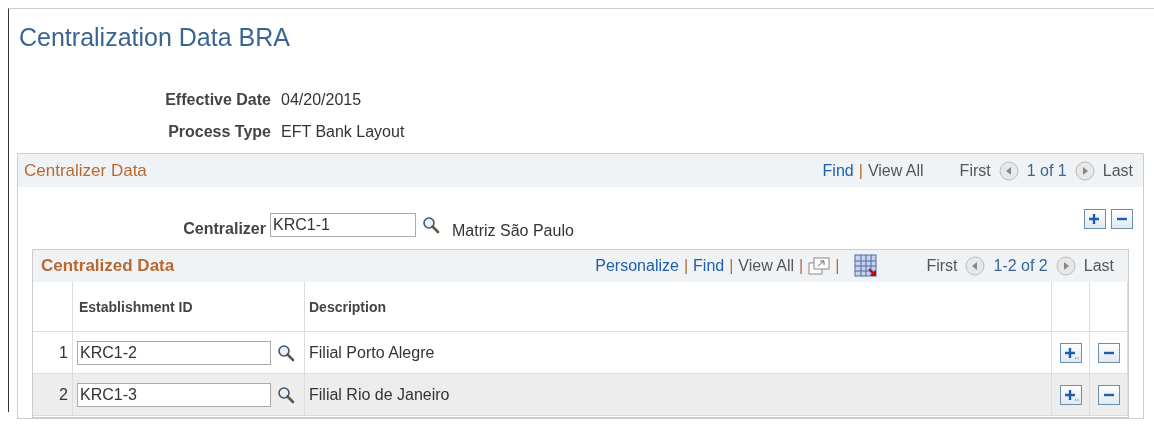 The width and height of the screenshot is (1154, 425). What do you see at coordinates (136, 306) in the screenshot?
I see `column-header: Establishment ID` at bounding box center [136, 306].